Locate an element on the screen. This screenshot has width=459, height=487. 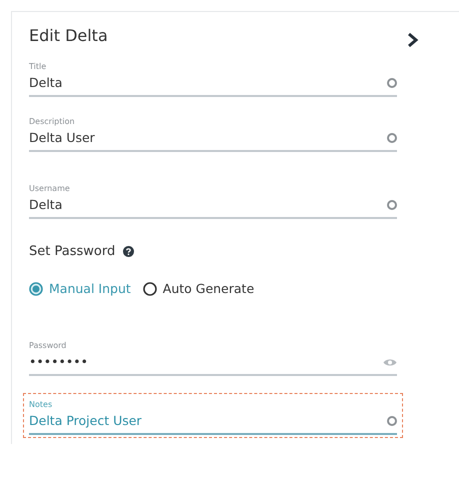
field-label: Username is located at coordinates (50, 189).